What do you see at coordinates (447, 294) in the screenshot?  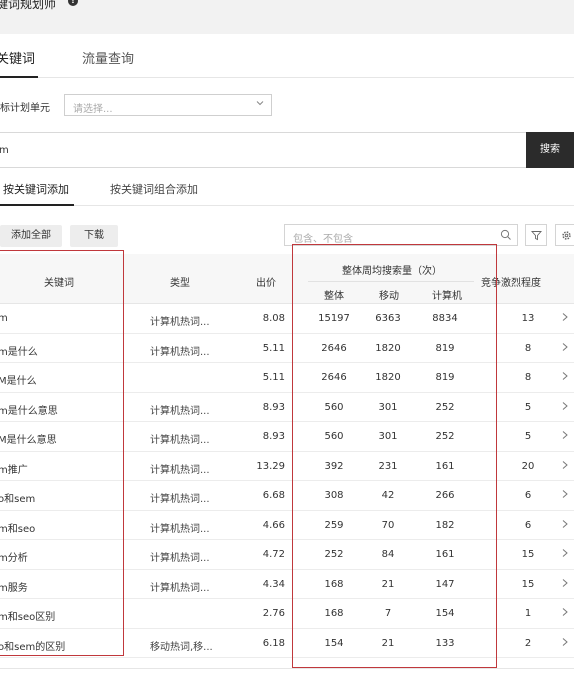 I see `header-volume-pc: 计算机` at bounding box center [447, 294].